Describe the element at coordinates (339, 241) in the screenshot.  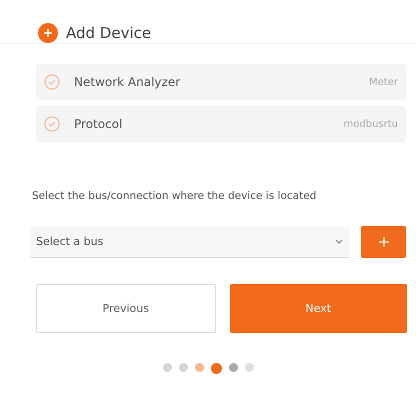
I see `chevron-down-icon` at that location.